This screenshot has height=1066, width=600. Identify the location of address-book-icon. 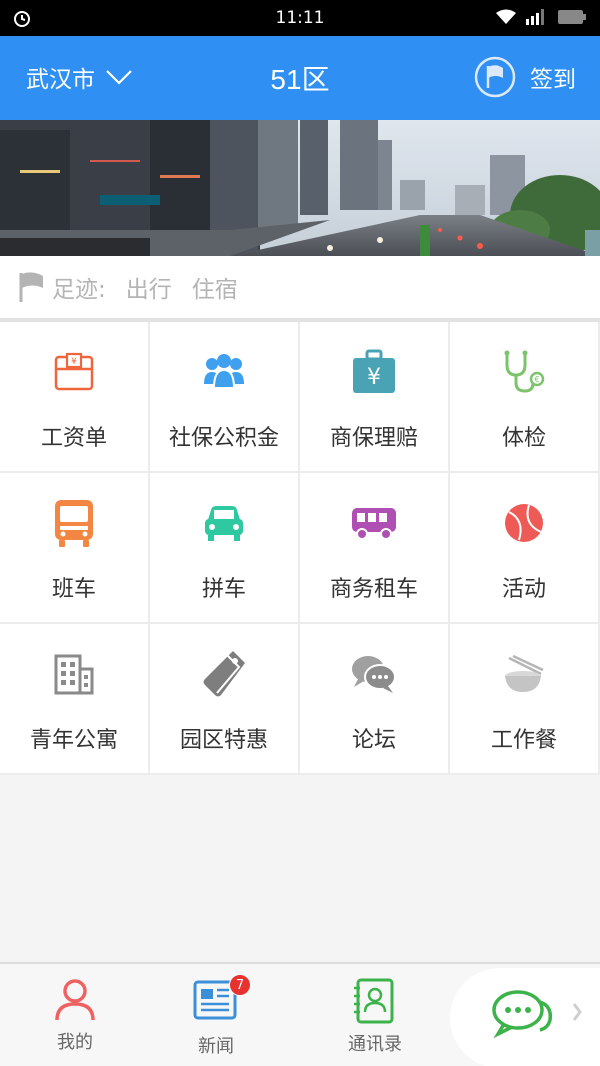
(374, 1001).